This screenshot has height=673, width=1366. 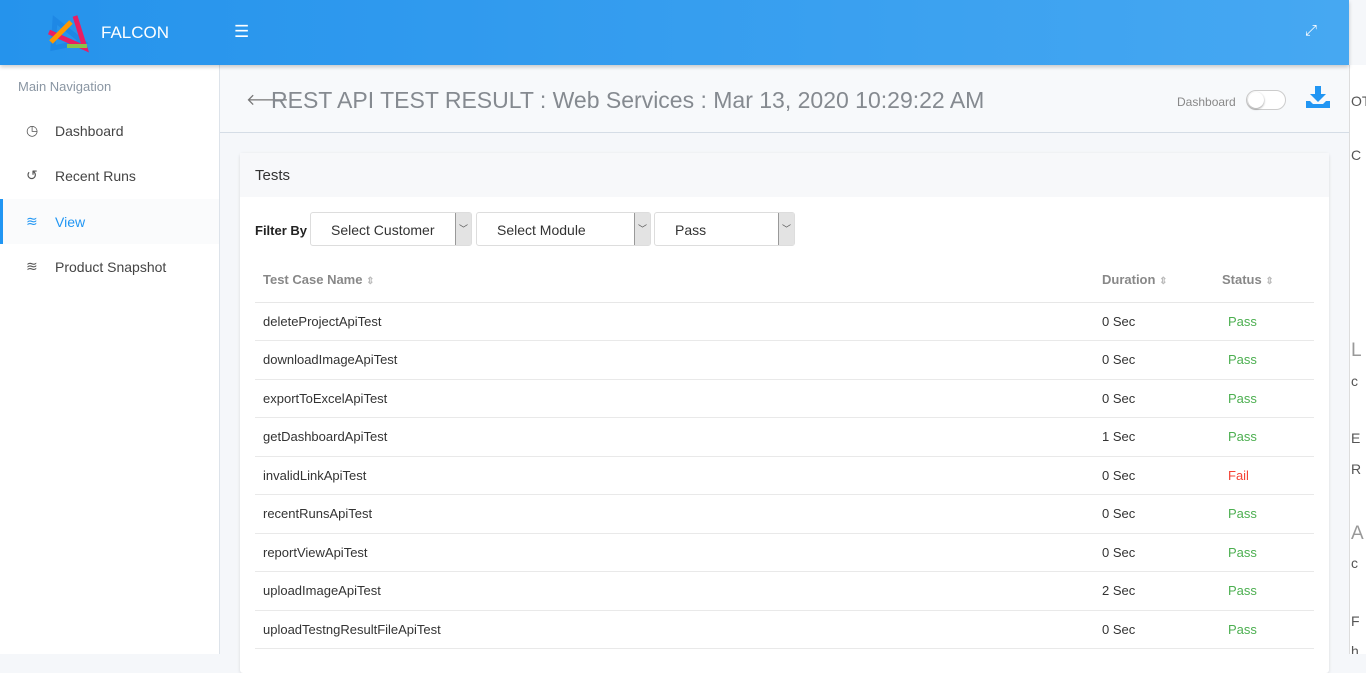 What do you see at coordinates (241, 32) in the screenshot?
I see `hamburger-icon: ☰` at bounding box center [241, 32].